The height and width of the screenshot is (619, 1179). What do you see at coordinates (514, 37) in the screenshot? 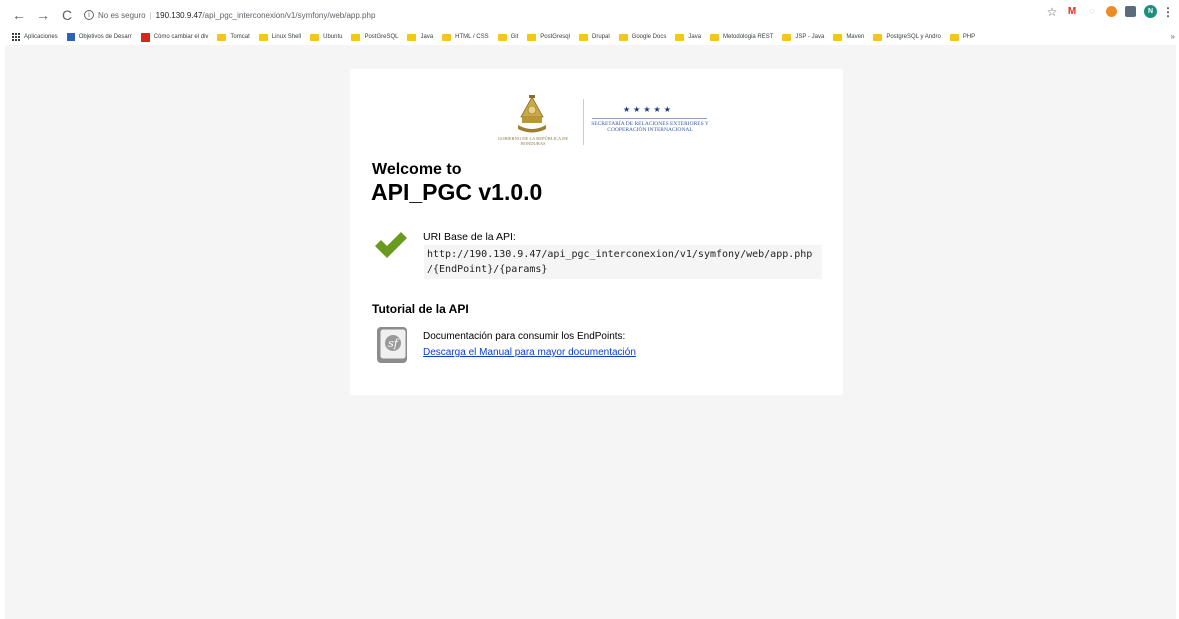
I see `bookmark-label: Git` at bounding box center [514, 37].